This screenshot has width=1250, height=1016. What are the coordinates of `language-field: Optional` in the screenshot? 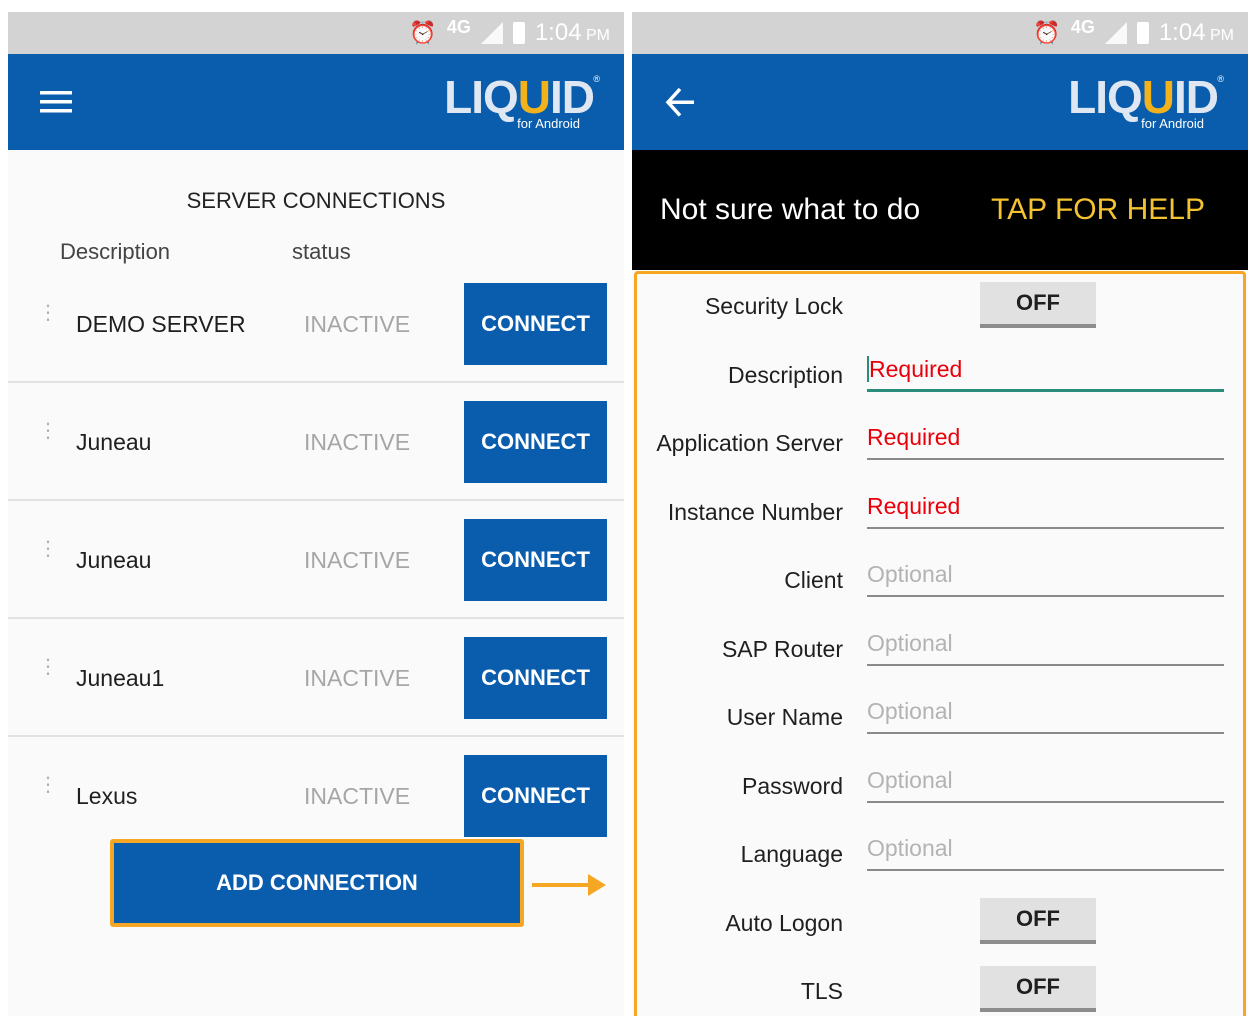 It's located at (1045, 851).